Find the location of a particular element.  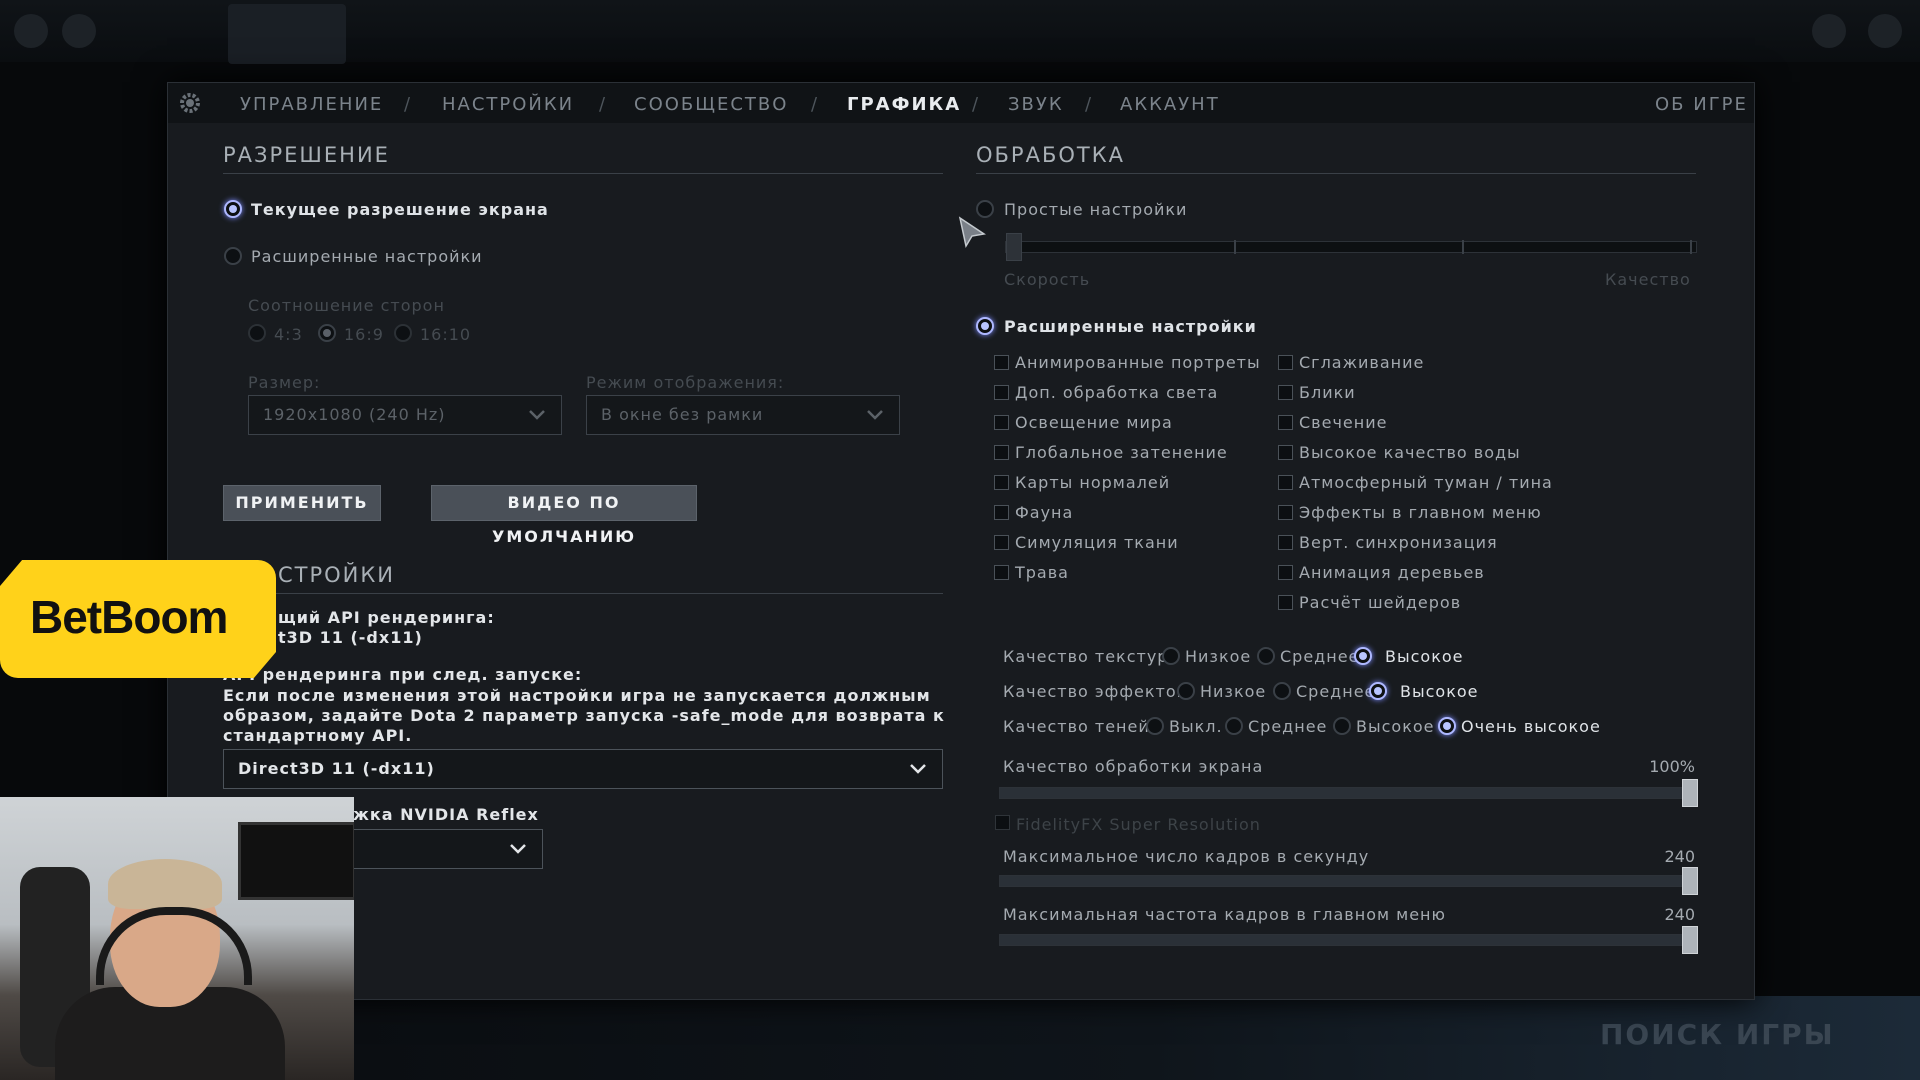

aspect-16-9-label: 16:9 is located at coordinates (364, 334).